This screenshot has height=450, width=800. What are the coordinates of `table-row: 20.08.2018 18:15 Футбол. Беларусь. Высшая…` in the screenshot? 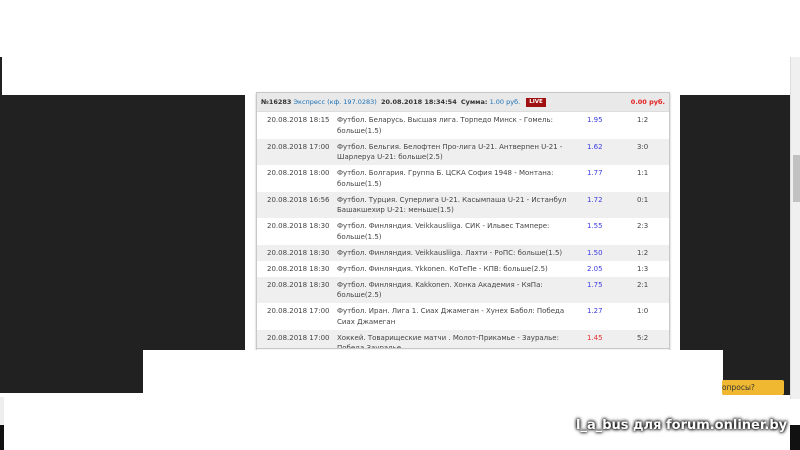 It's located at (463, 125).